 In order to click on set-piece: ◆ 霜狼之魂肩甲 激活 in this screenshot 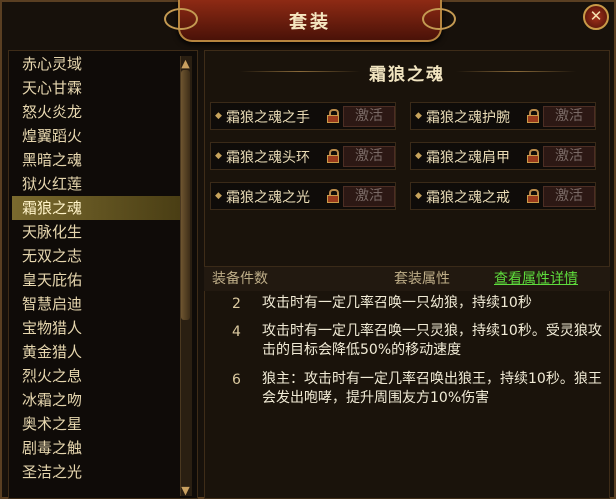, I will do `click(503, 156)`.